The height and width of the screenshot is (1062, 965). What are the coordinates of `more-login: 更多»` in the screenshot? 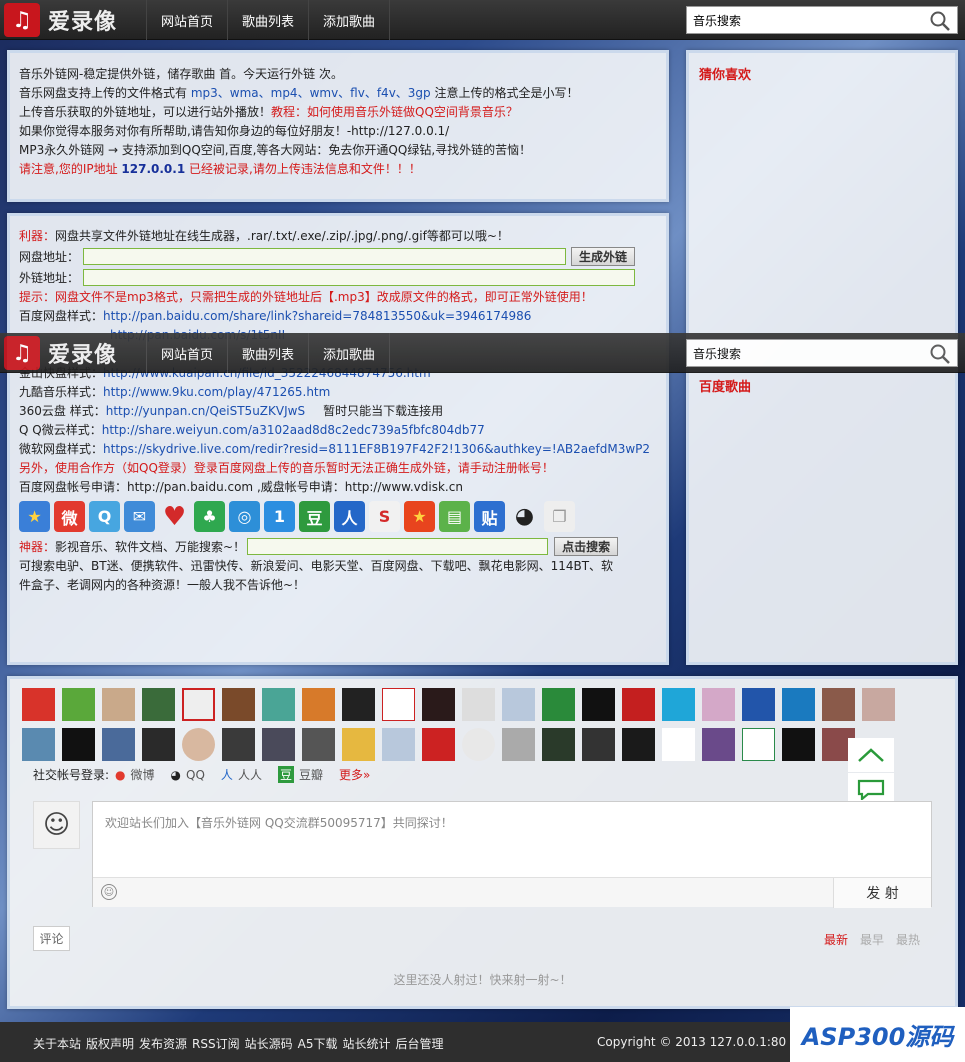 It's located at (354, 774).